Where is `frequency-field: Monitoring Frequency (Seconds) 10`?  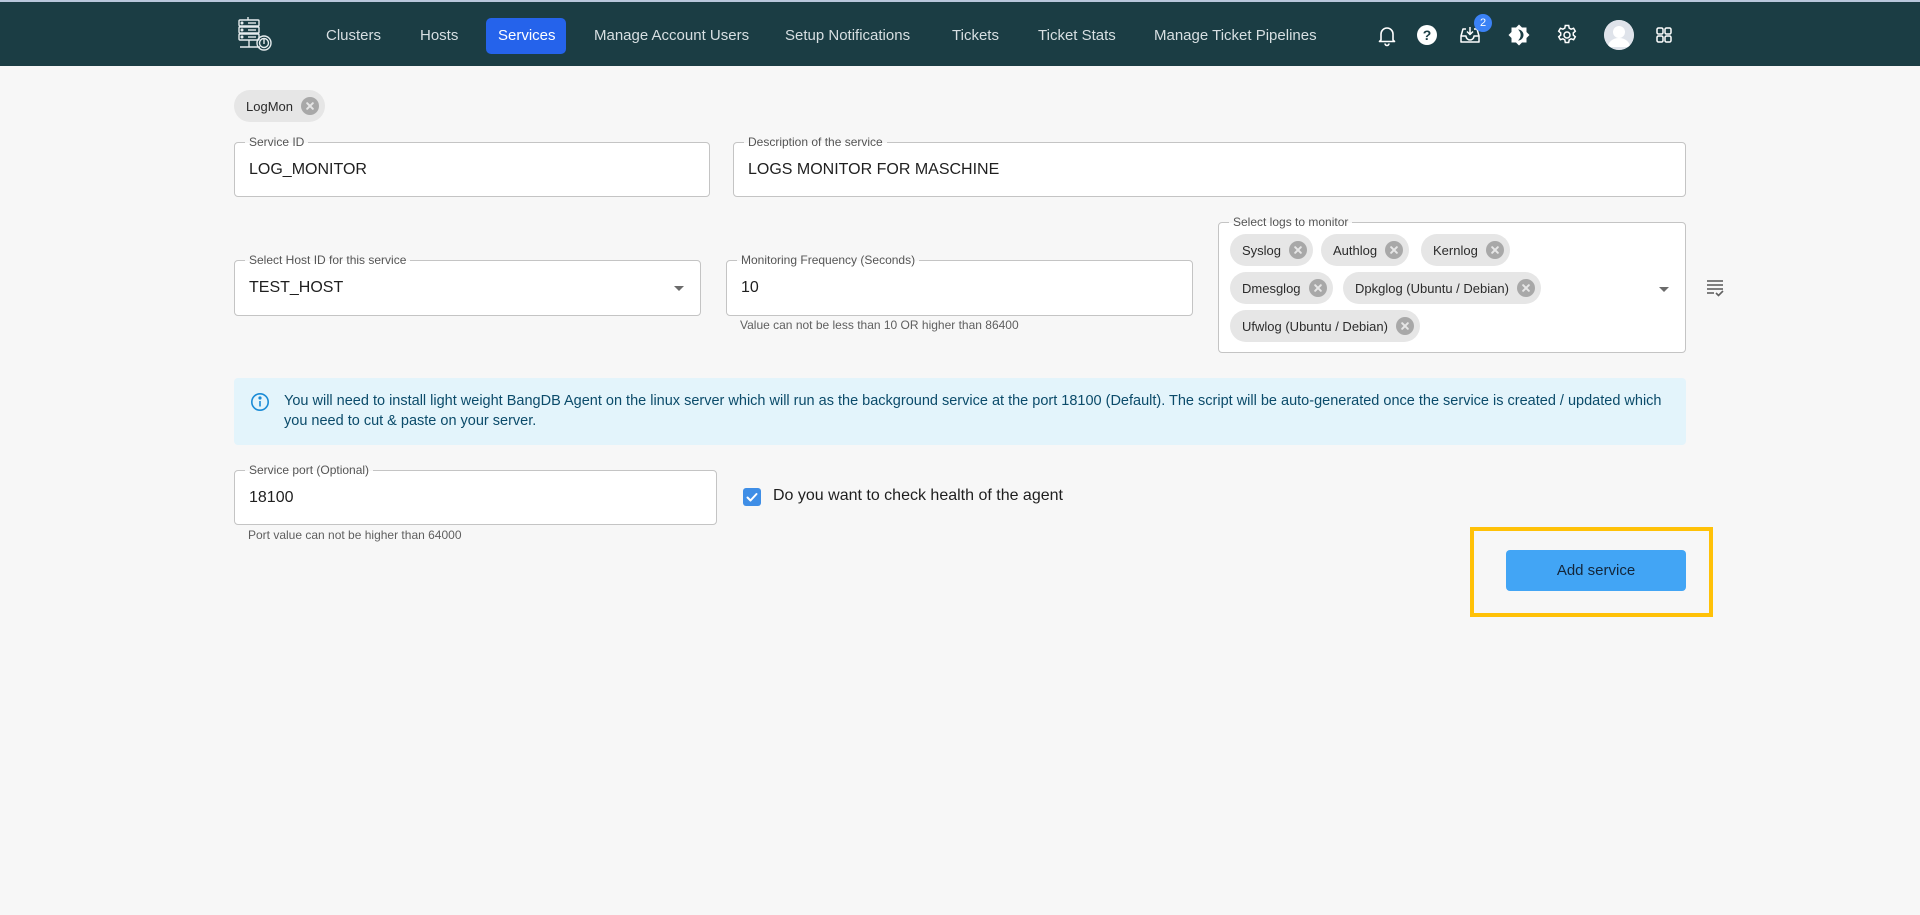
frequency-field: Monitoring Frequency (Seconds) 10 is located at coordinates (959, 284).